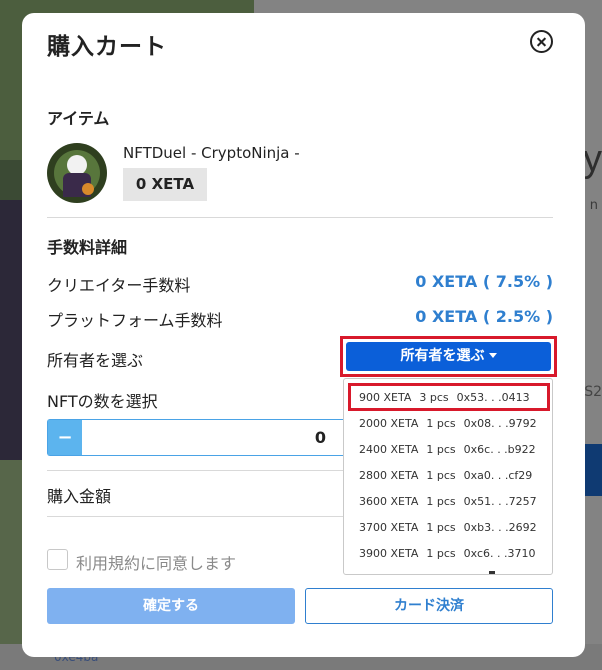  I want to click on selected-option-highlight-box, so click(449, 397).